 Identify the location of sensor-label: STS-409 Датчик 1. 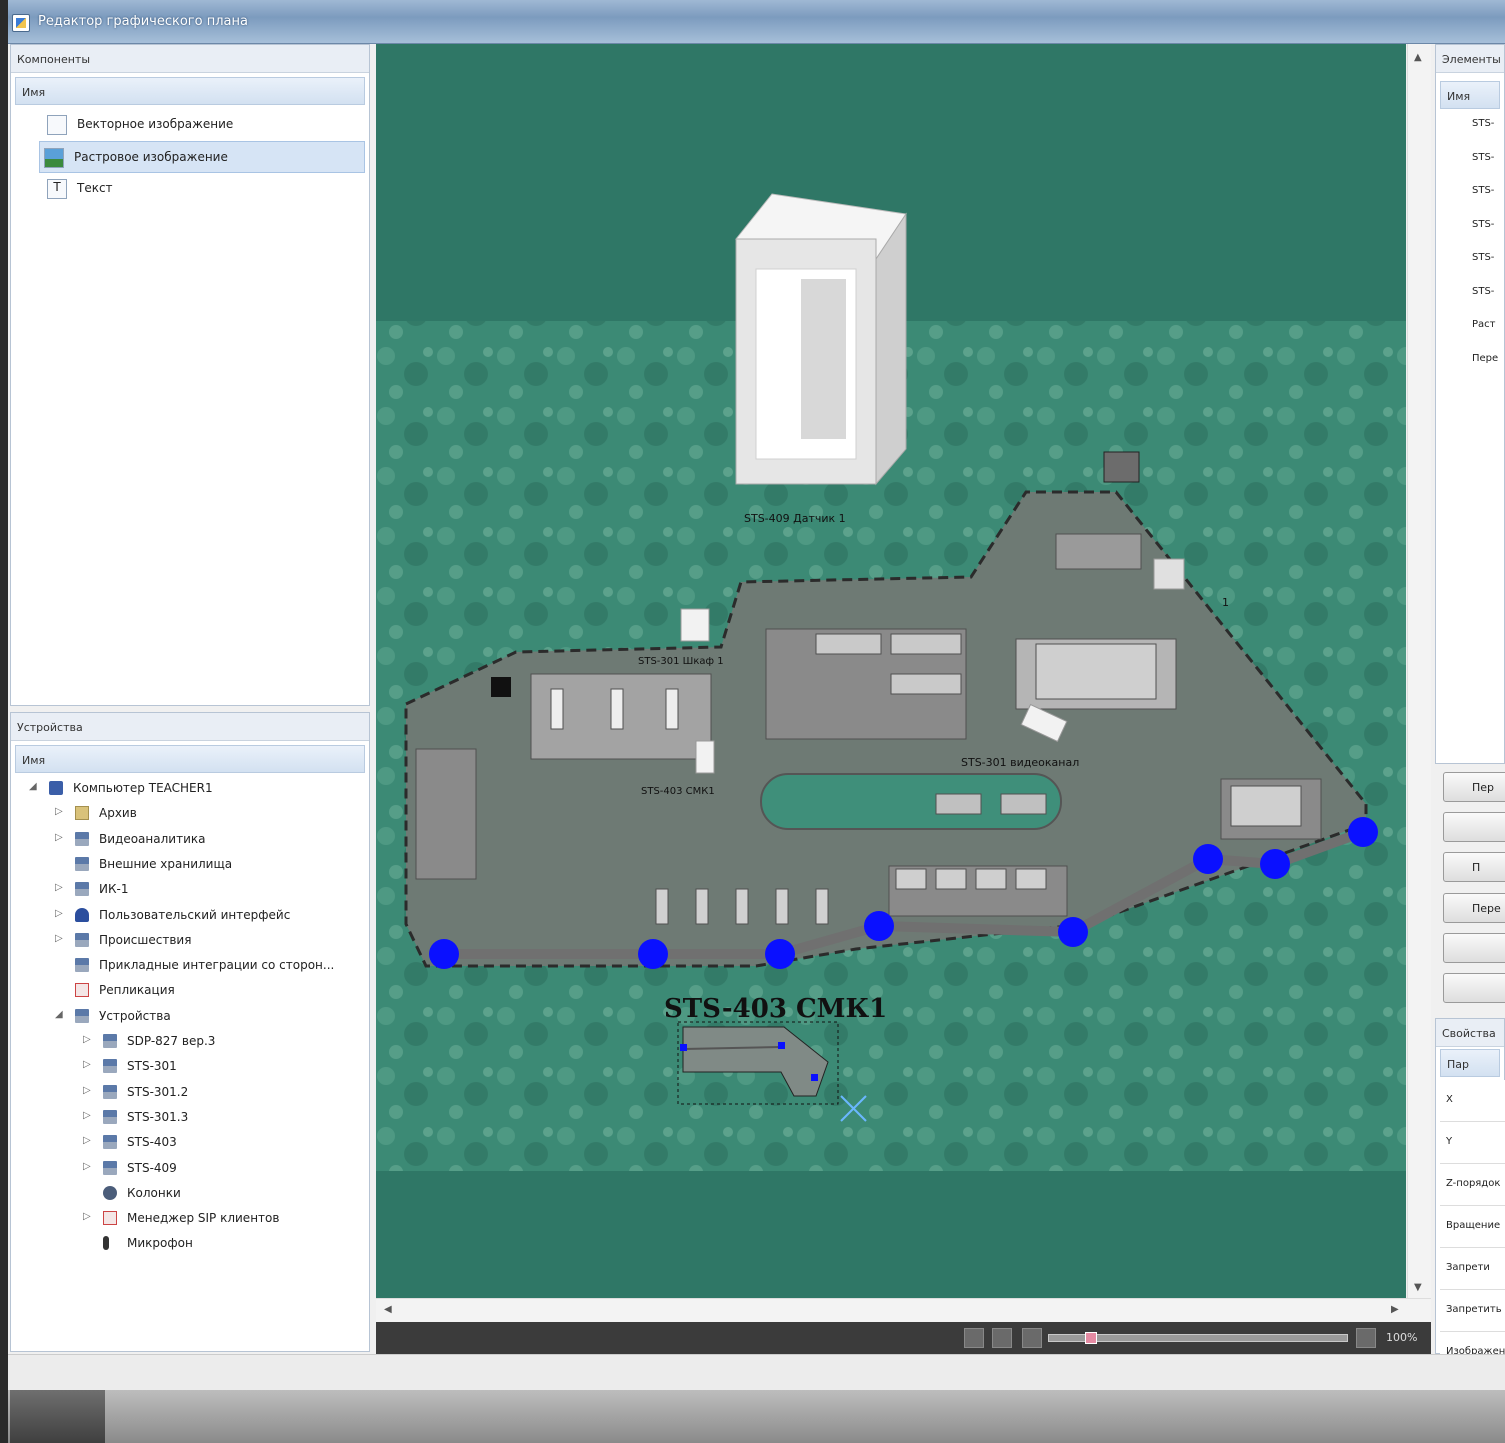
(795, 518).